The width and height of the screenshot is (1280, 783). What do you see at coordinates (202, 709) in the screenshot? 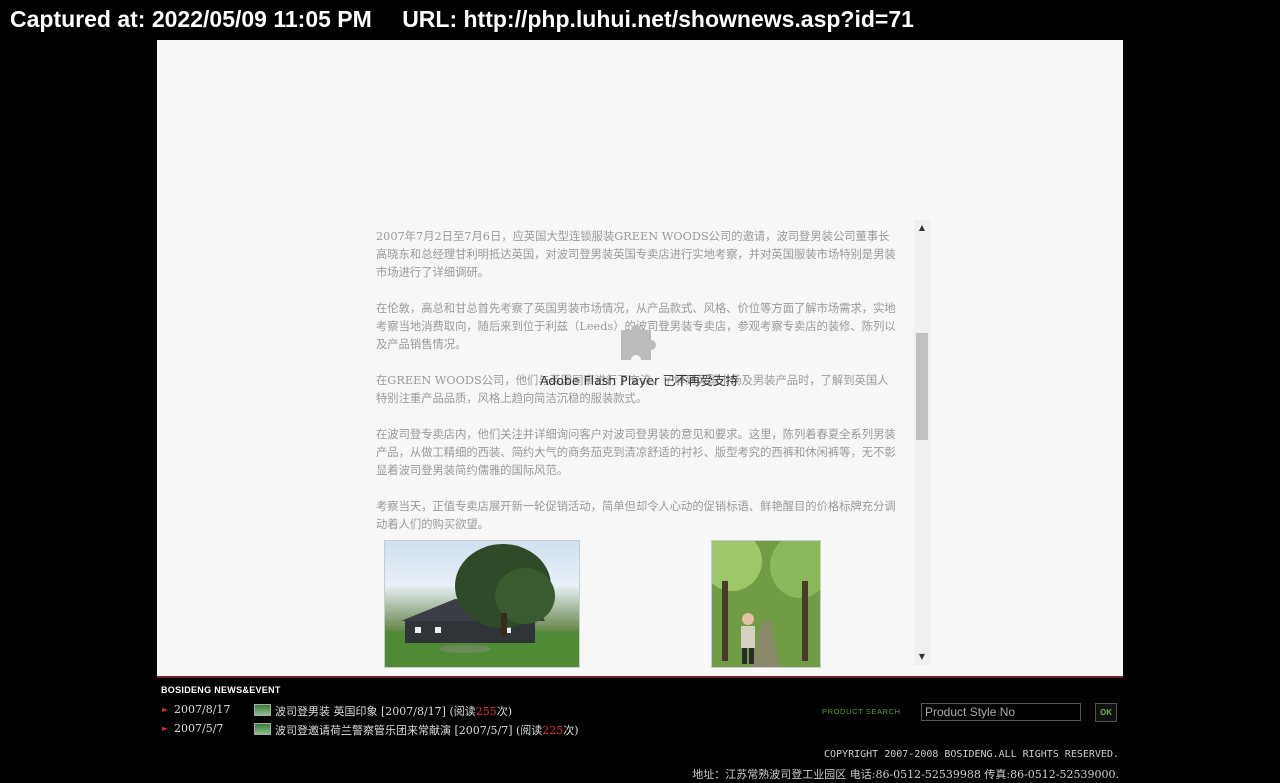
I see `news-date: 2007/8/17` at bounding box center [202, 709].